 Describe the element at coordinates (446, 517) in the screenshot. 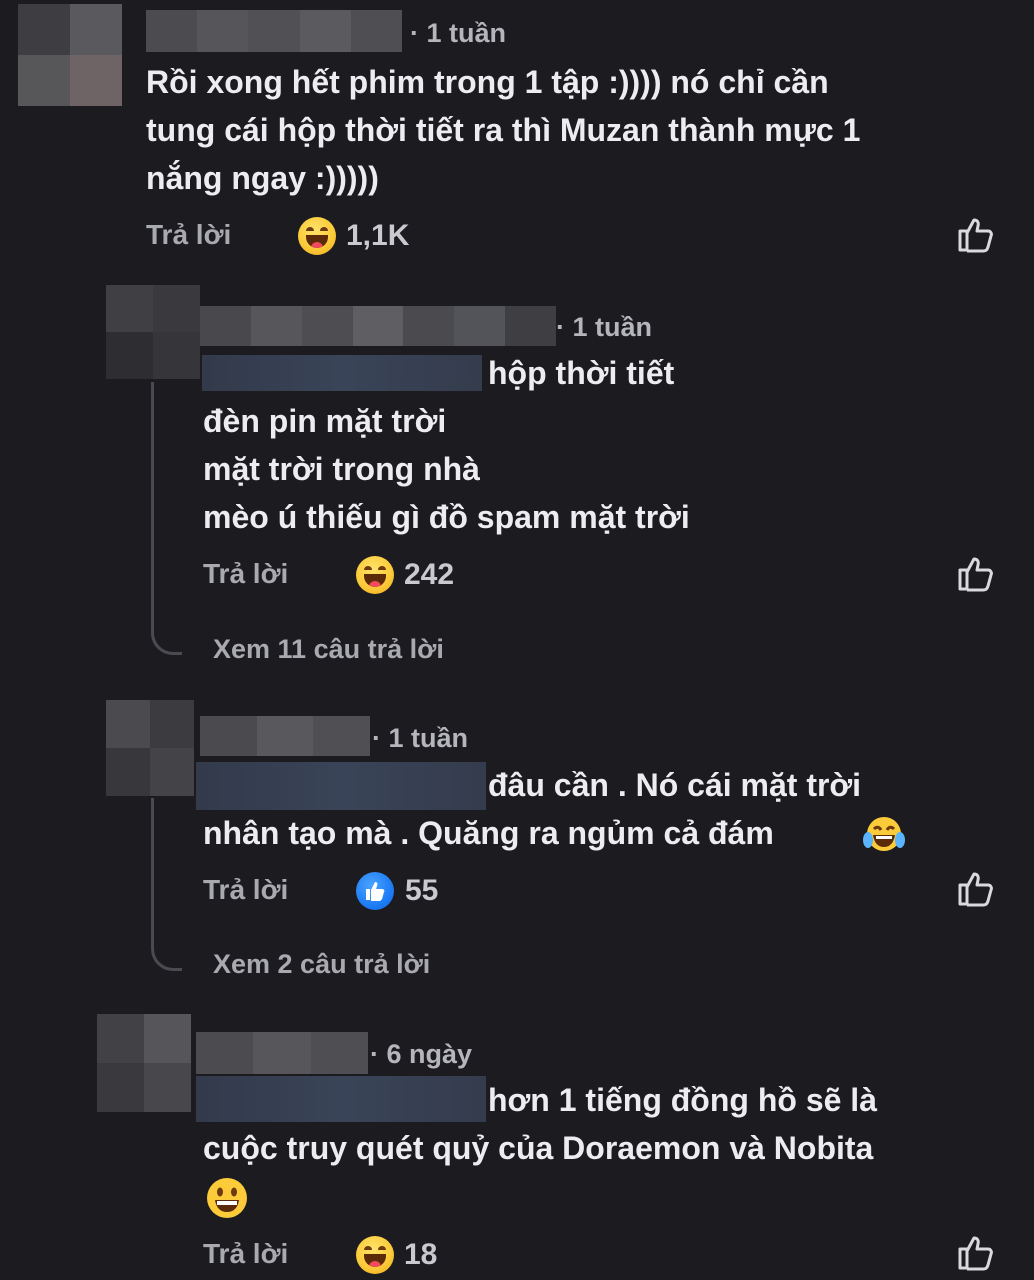

I see `comment-text-line: mèo ú thiếu gì đồ spam mặt trời` at that location.